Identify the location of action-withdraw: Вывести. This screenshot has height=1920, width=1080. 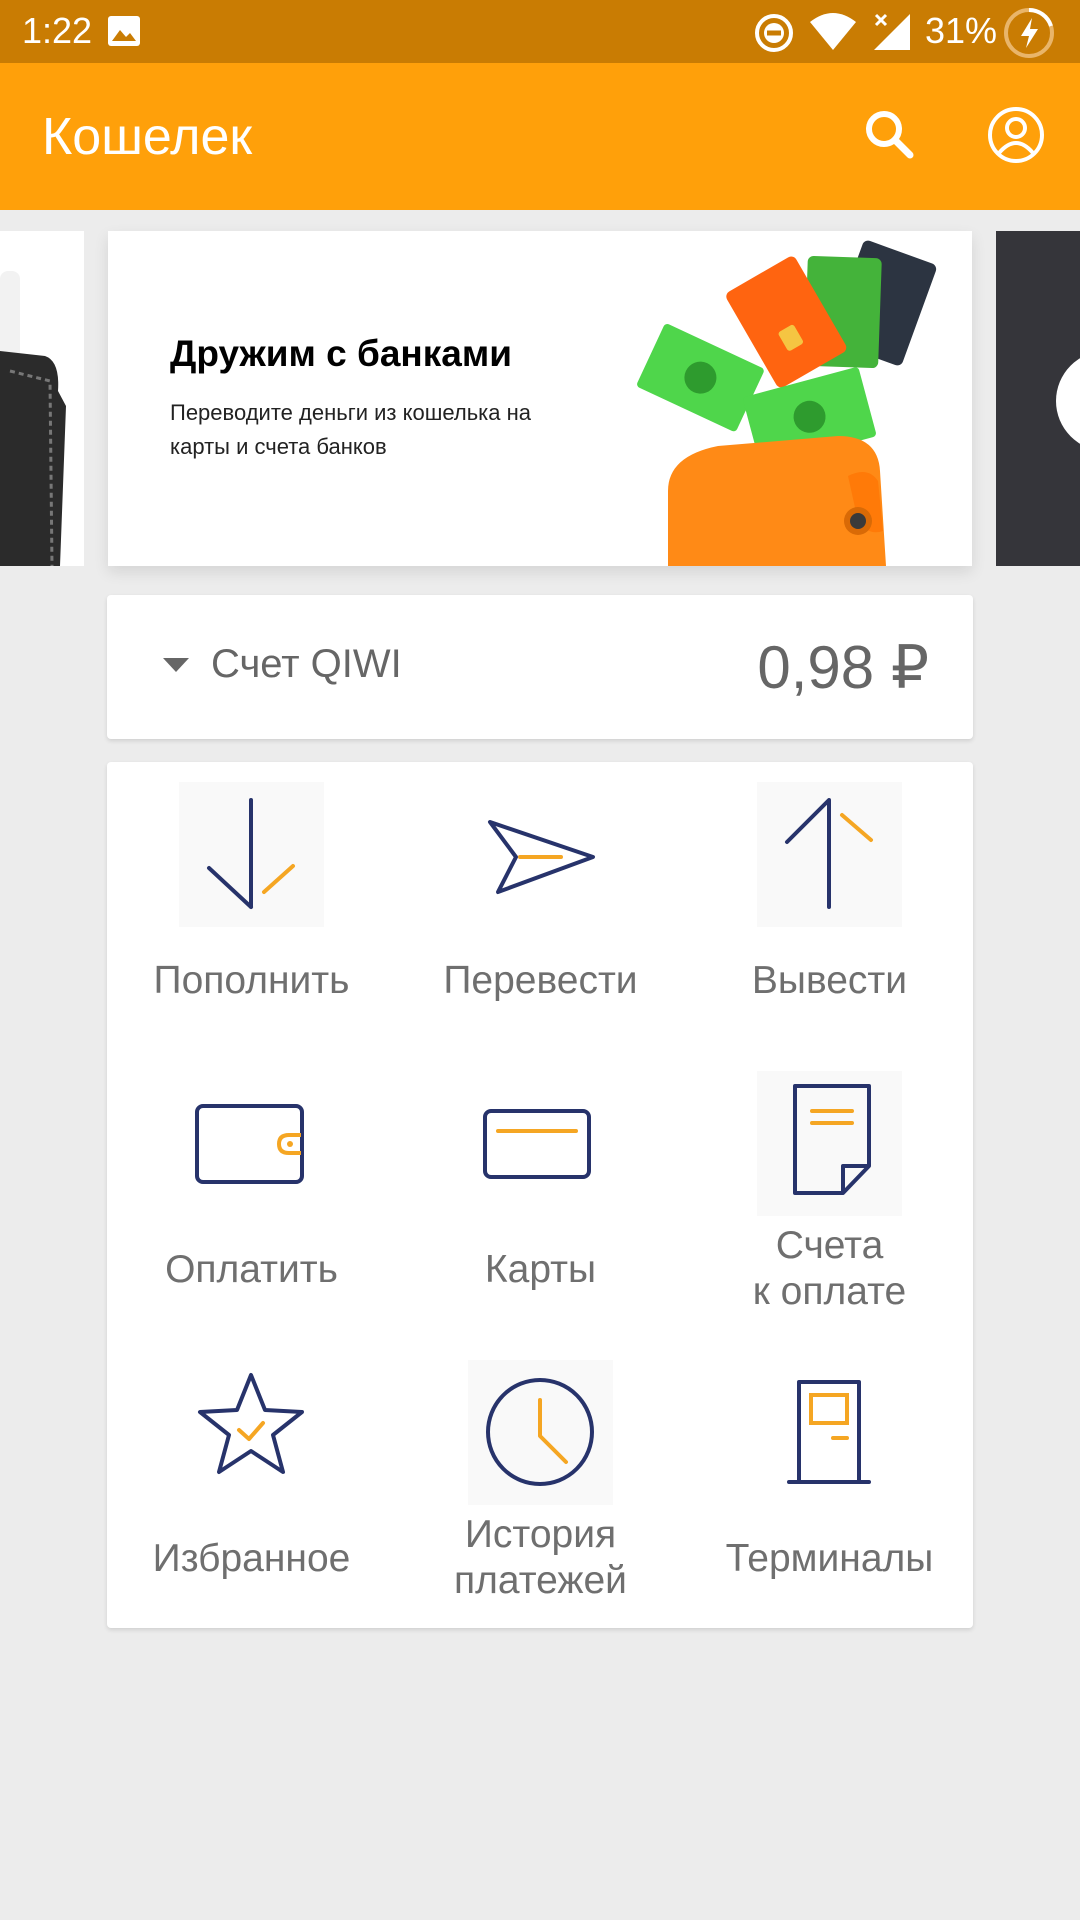
(829, 906).